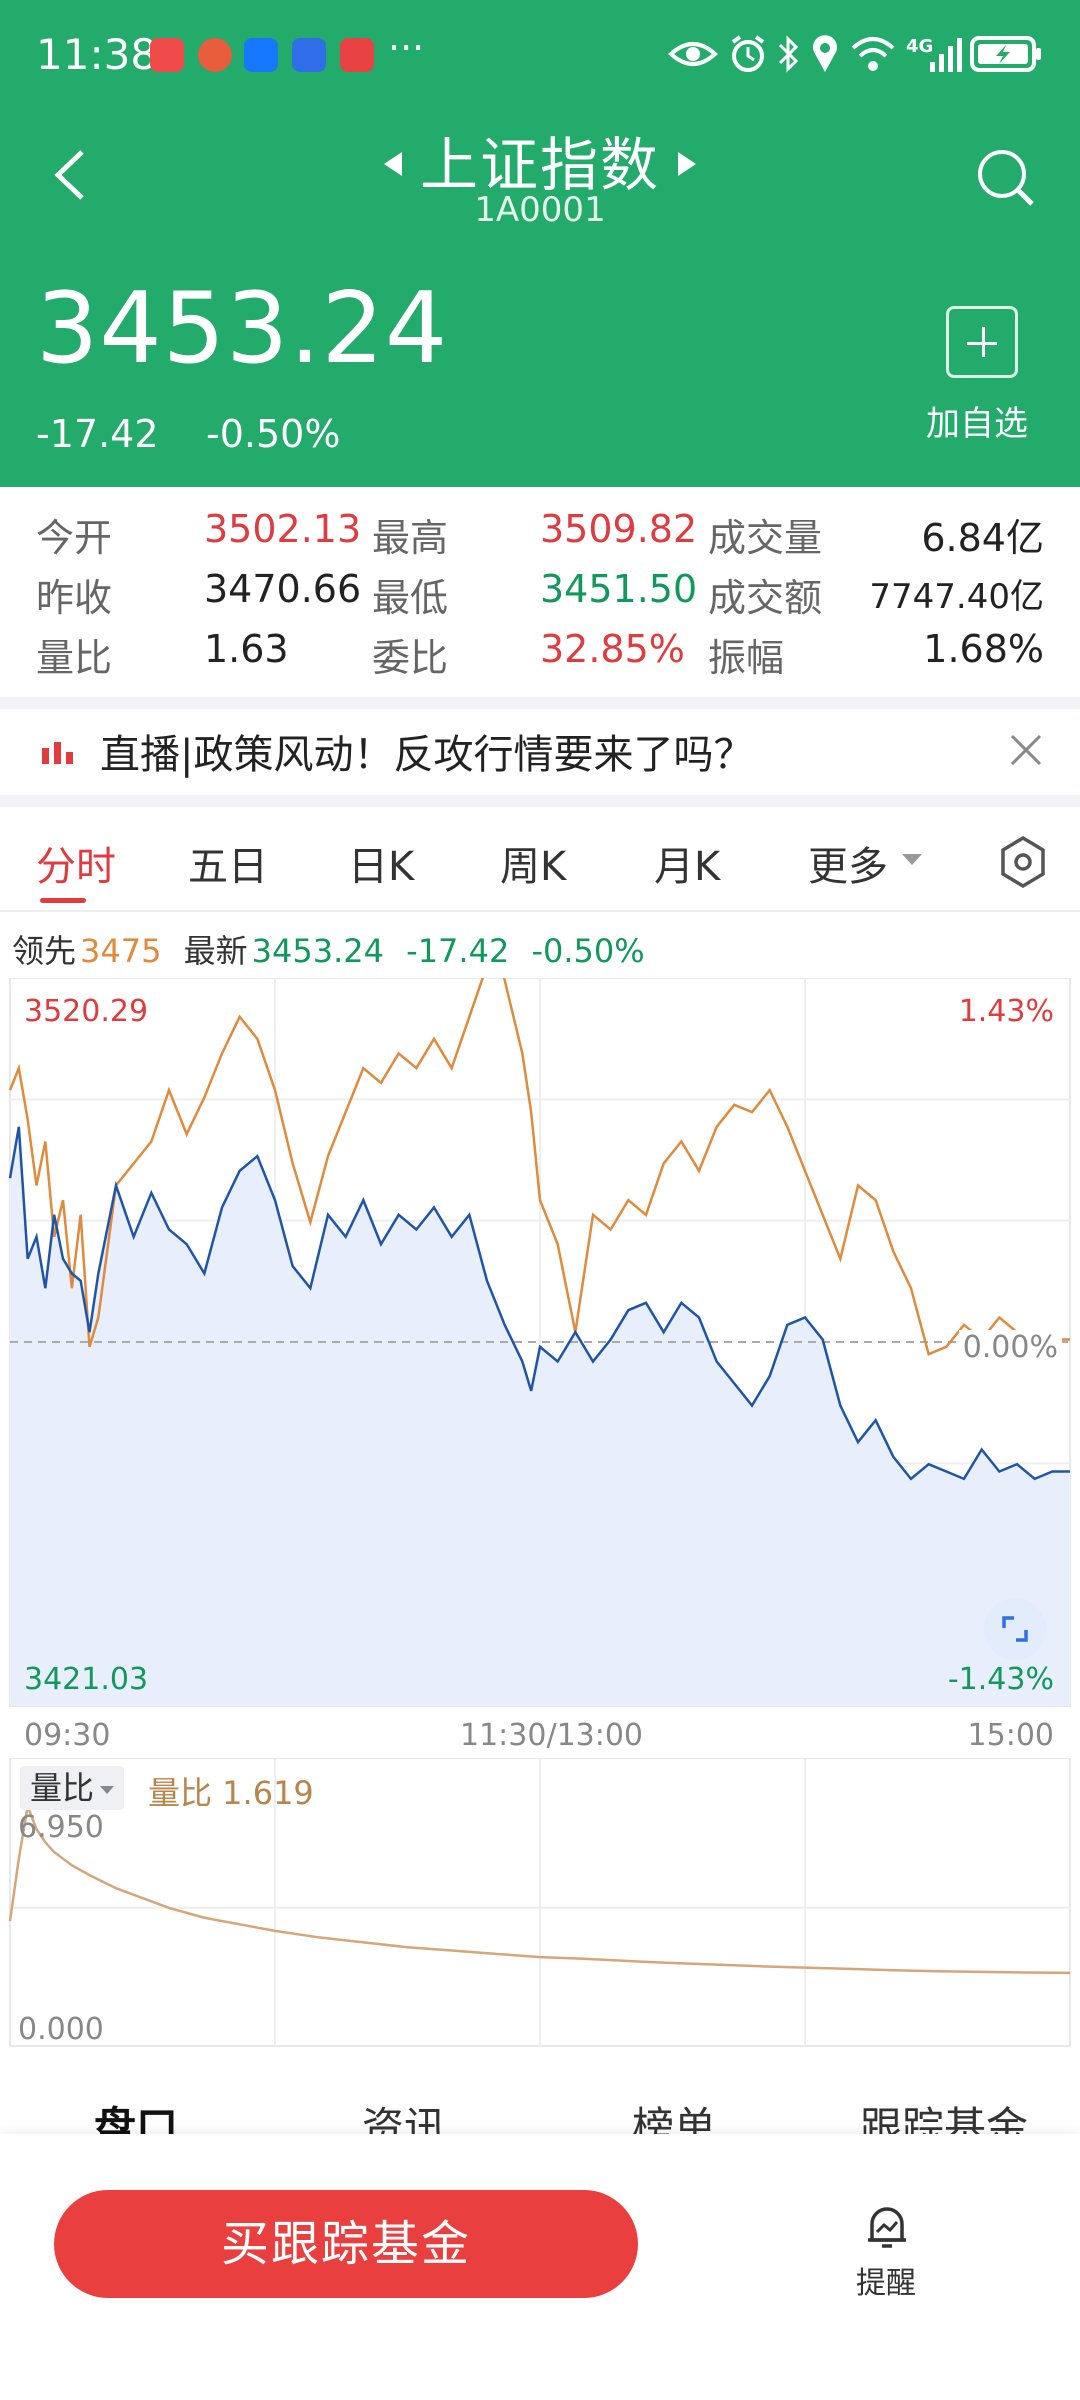 The width and height of the screenshot is (1080, 2400). Describe the element at coordinates (748, 53) in the screenshot. I see `alarm-icon` at that location.